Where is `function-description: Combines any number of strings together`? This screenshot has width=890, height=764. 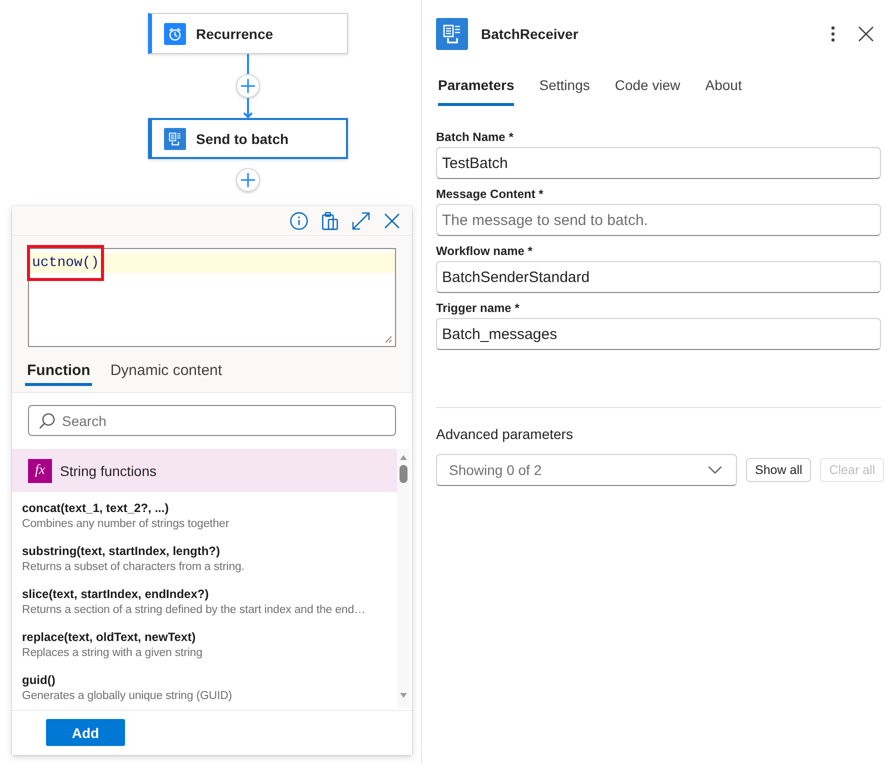 function-description: Combines any number of strings together is located at coordinates (126, 524).